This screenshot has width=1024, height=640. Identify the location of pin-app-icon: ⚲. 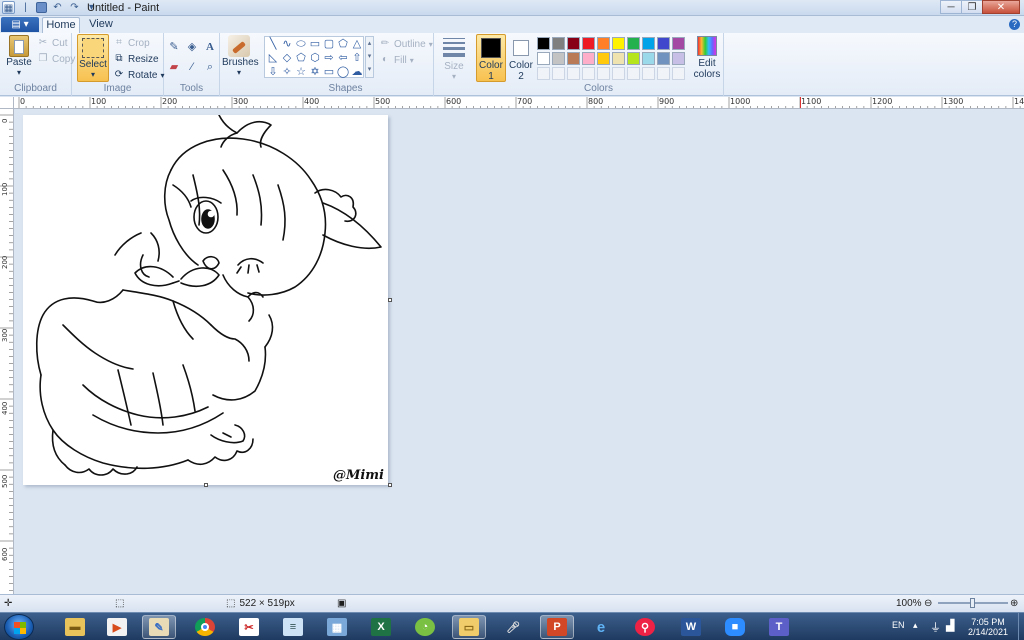
(645, 627).